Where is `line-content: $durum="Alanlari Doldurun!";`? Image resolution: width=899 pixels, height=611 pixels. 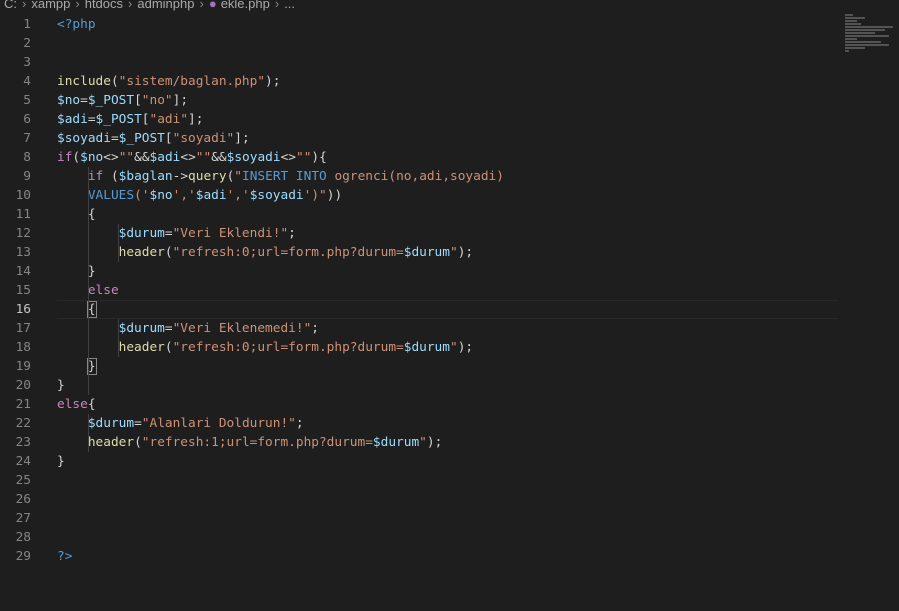
line-content: $durum="Alanlari Doldurun!"; is located at coordinates (180, 423).